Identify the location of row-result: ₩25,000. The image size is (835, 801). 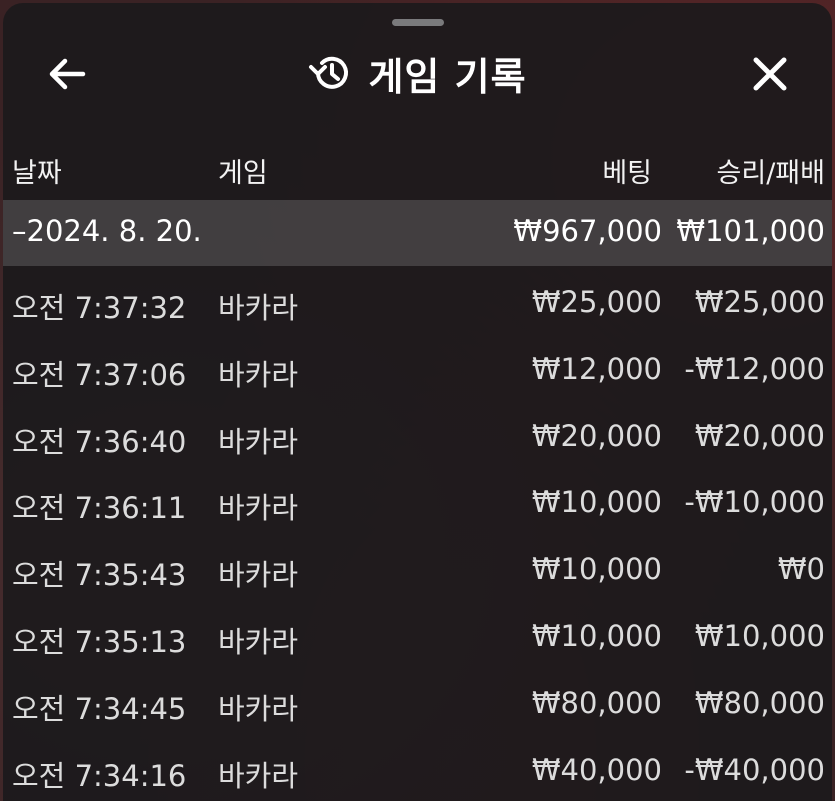
(759, 302).